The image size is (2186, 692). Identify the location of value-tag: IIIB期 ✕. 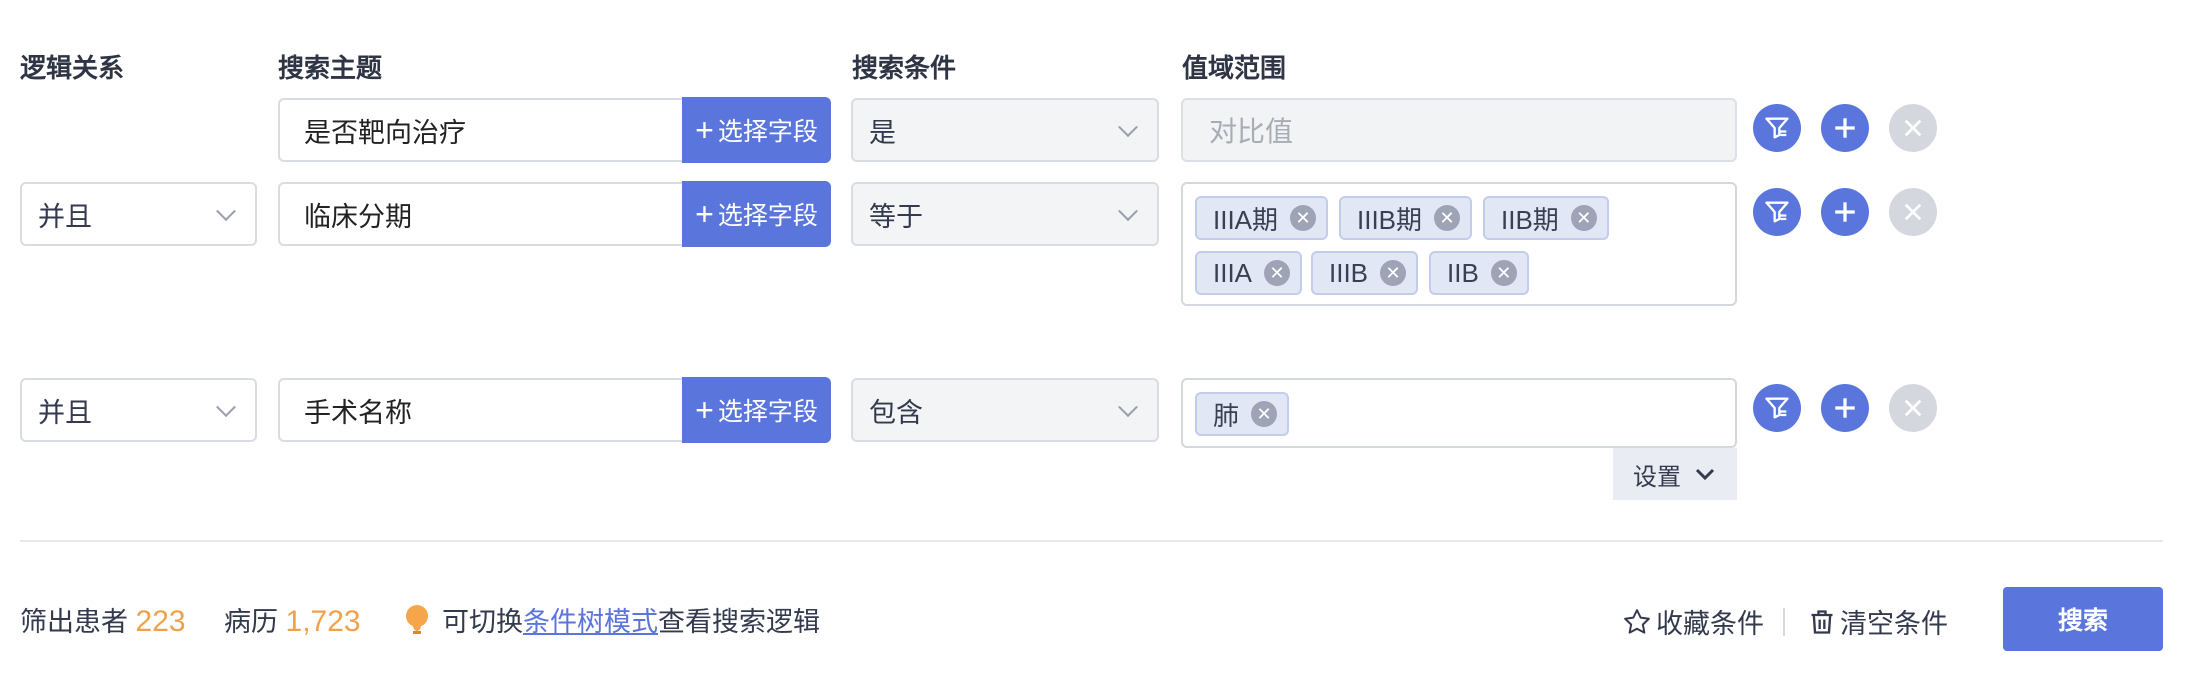
(1406, 218).